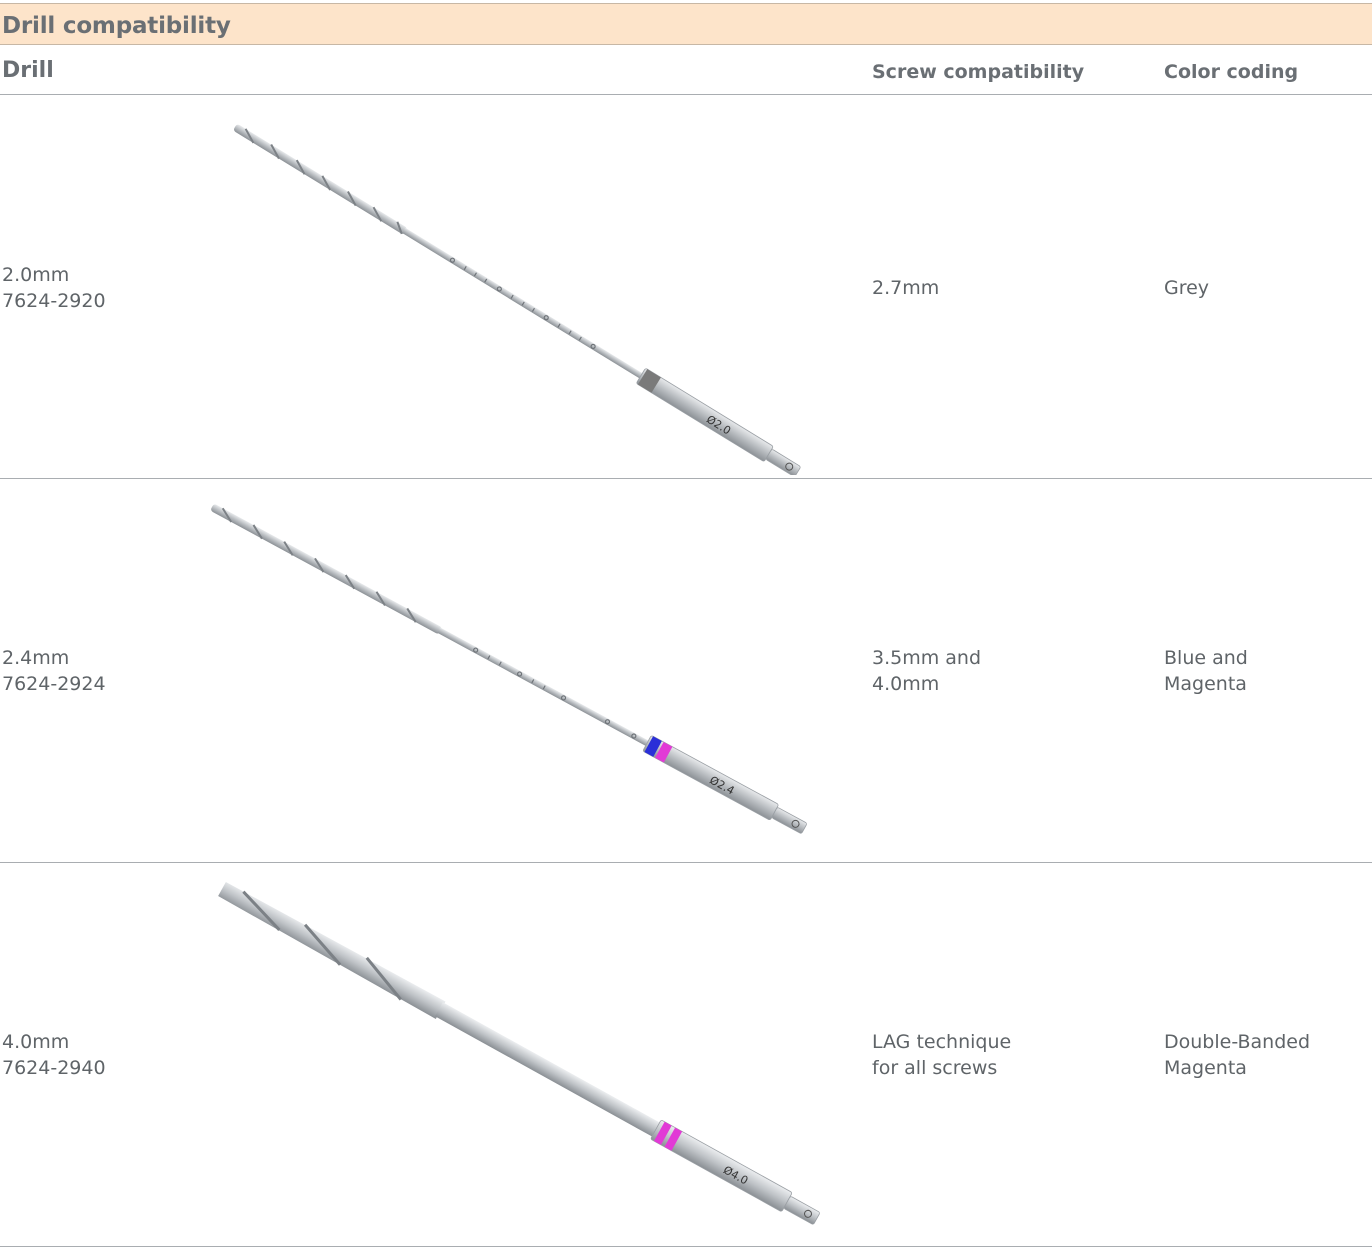  Describe the element at coordinates (927, 671) in the screenshot. I see `screw-cell: 3.5mm and 4.0mm` at that location.